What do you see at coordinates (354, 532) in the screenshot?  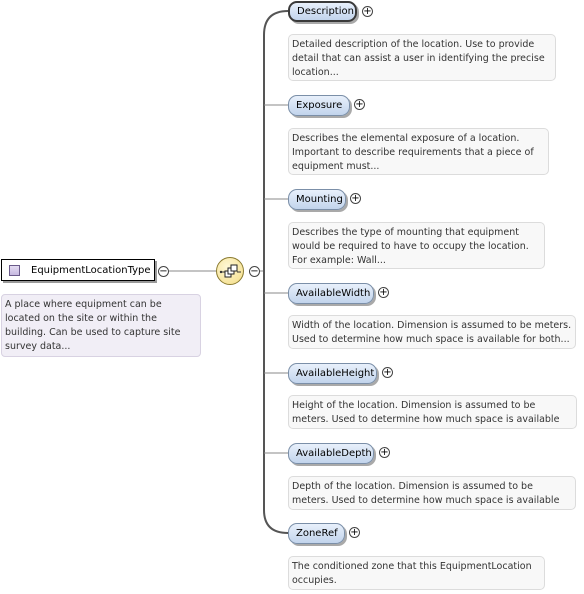 I see `expand-zoneref-icon: +` at bounding box center [354, 532].